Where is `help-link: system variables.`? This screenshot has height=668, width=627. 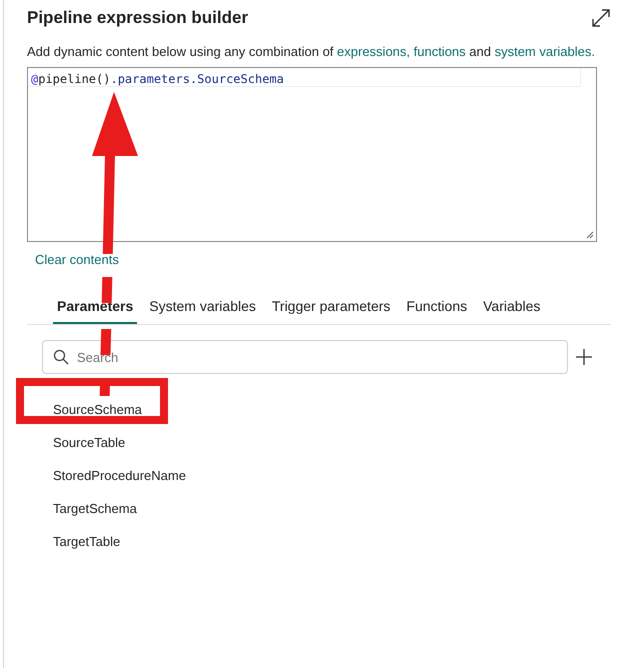
help-link: system variables. is located at coordinates (544, 51).